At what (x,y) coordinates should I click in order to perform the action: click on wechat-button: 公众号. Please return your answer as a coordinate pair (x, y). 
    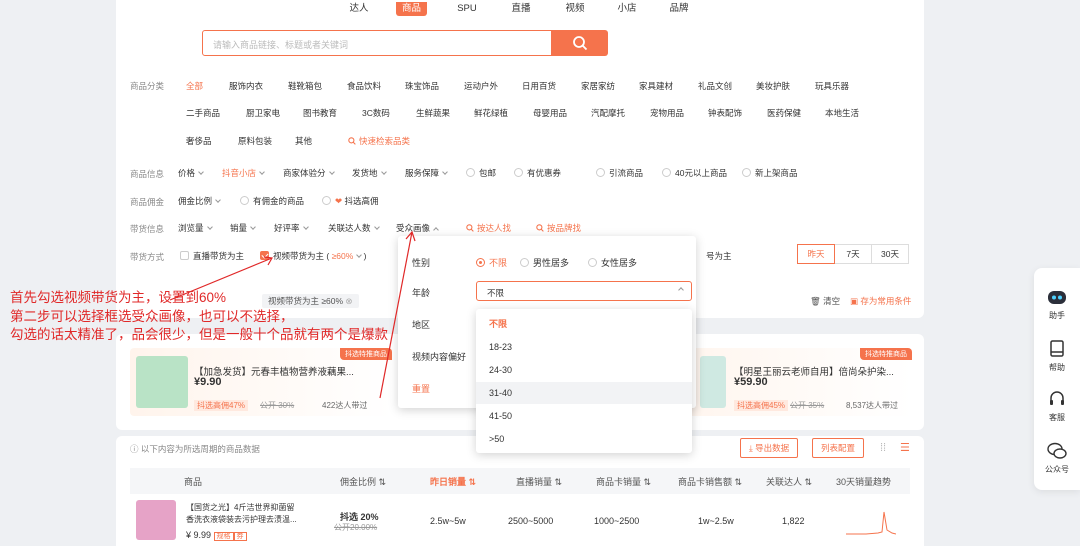
    Looking at the image, I should click on (1057, 458).